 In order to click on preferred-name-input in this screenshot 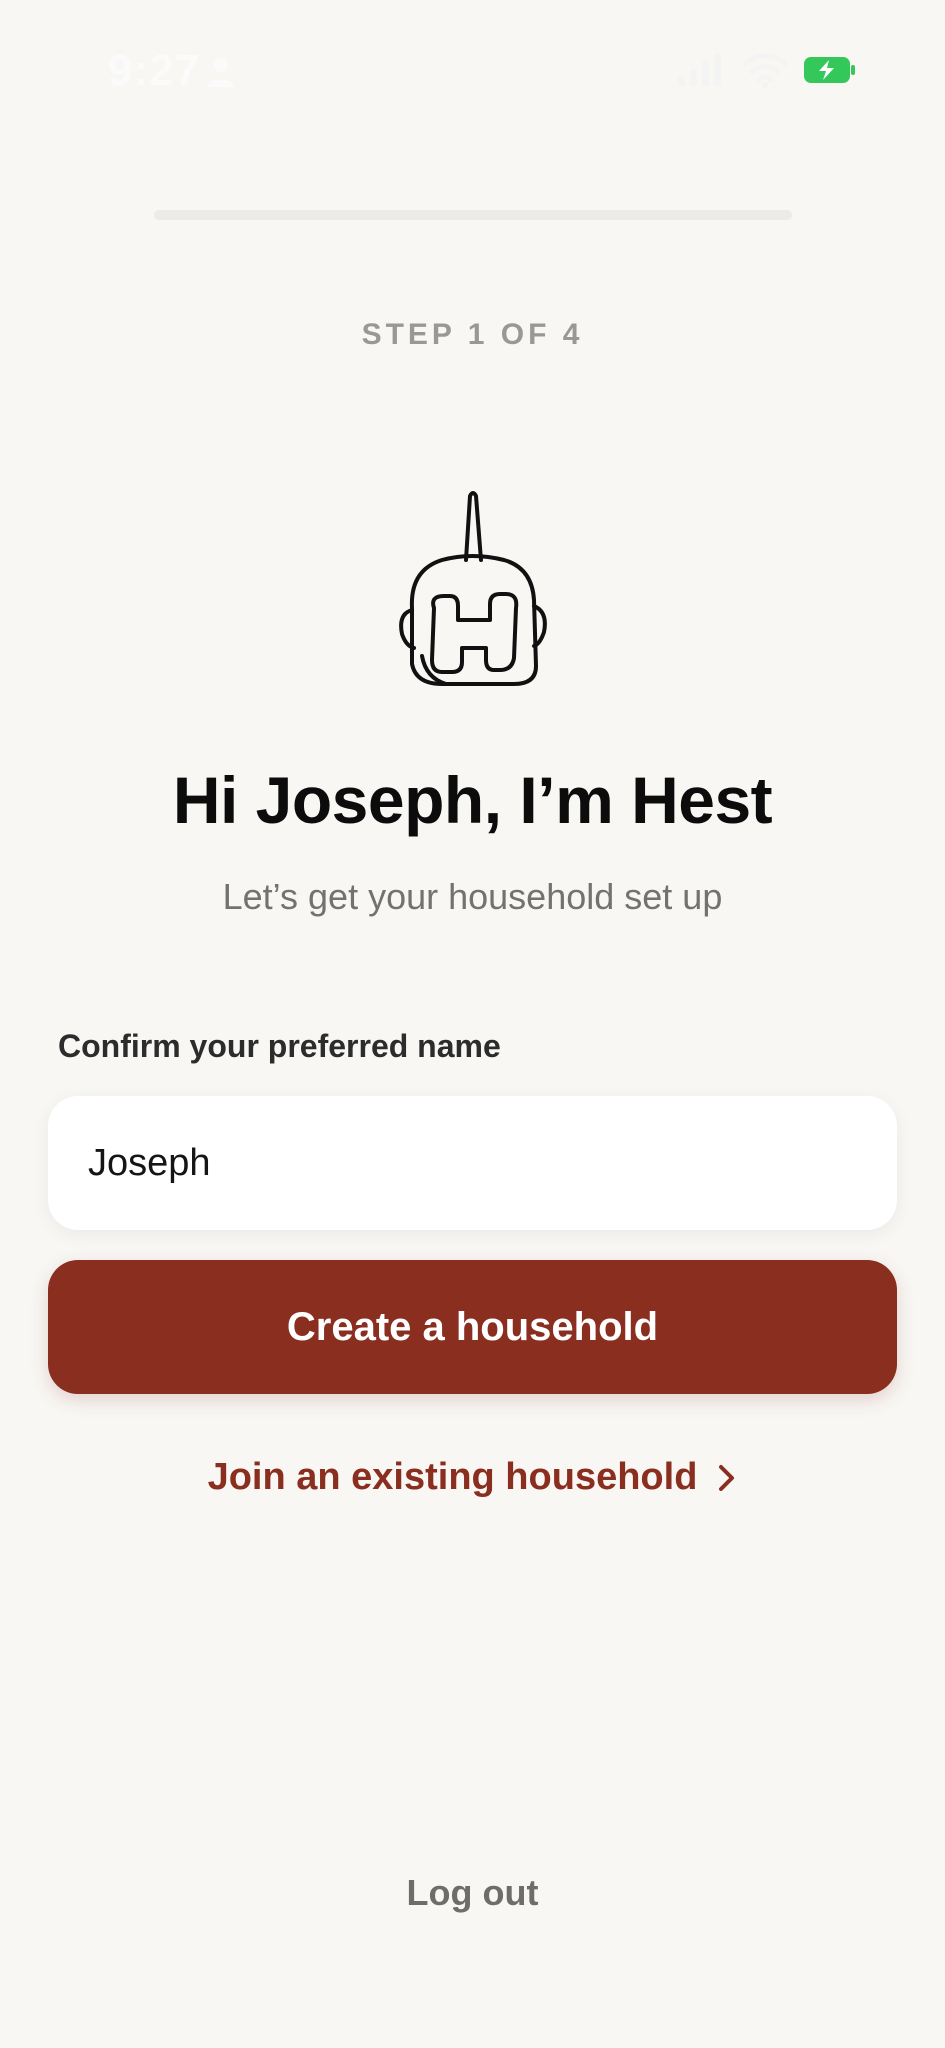, I will do `click(472, 1163)`.